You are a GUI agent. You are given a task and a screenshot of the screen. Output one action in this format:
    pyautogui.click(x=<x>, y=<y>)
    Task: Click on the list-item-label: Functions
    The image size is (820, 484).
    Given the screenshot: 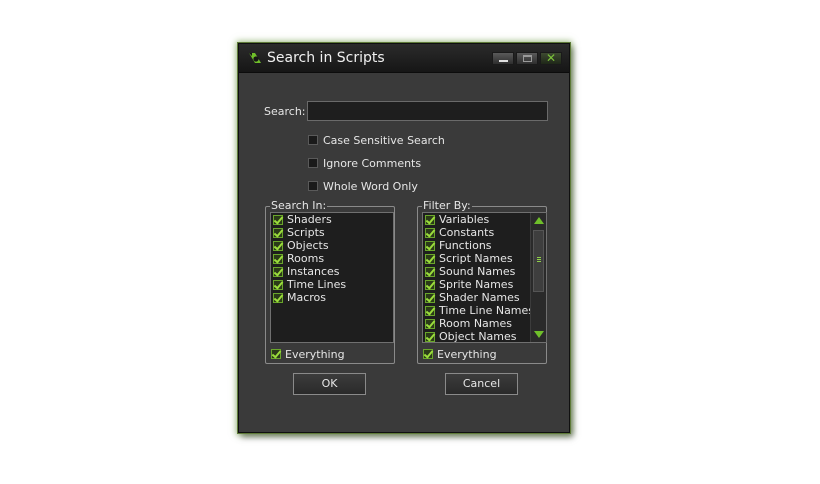 What is the action you would take?
    pyautogui.click(x=465, y=245)
    